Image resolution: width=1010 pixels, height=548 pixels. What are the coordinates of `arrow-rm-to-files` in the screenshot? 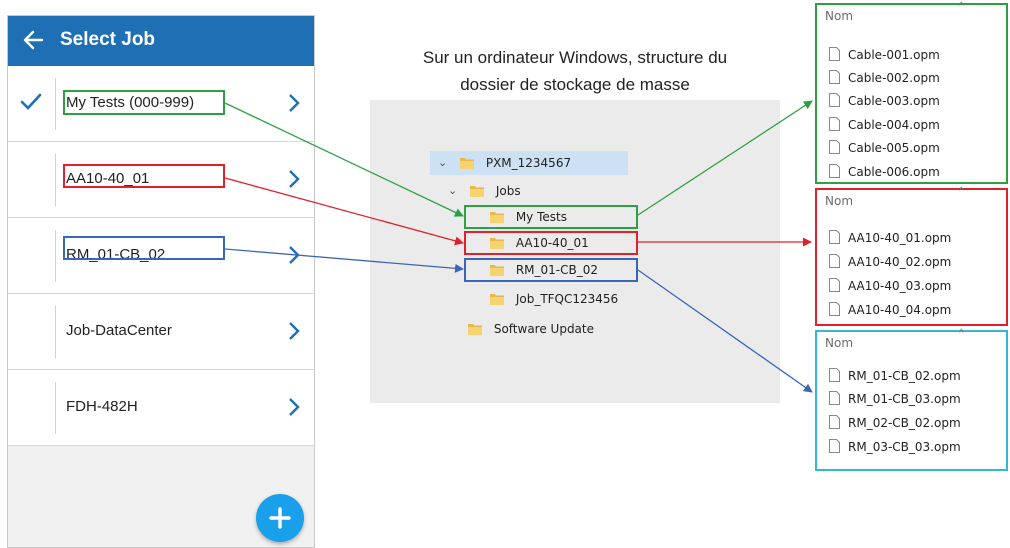 It's located at (725, 331).